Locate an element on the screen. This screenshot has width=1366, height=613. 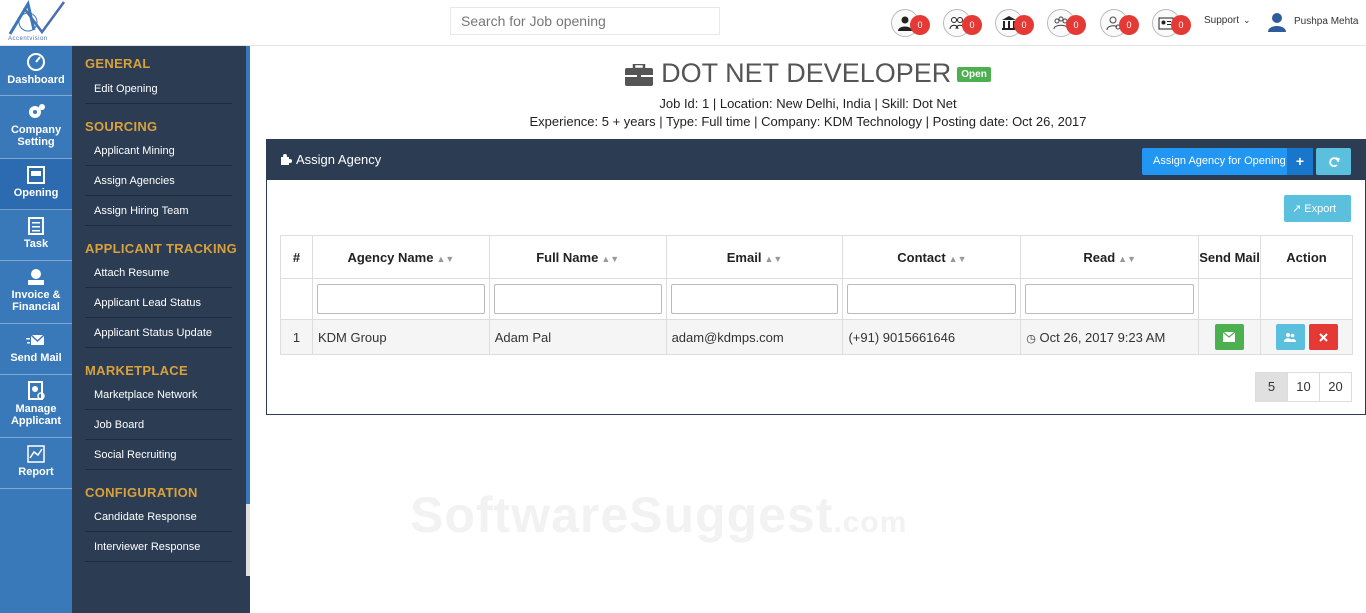
notification-user-search-button: 0 is located at coordinates (1119, 23).